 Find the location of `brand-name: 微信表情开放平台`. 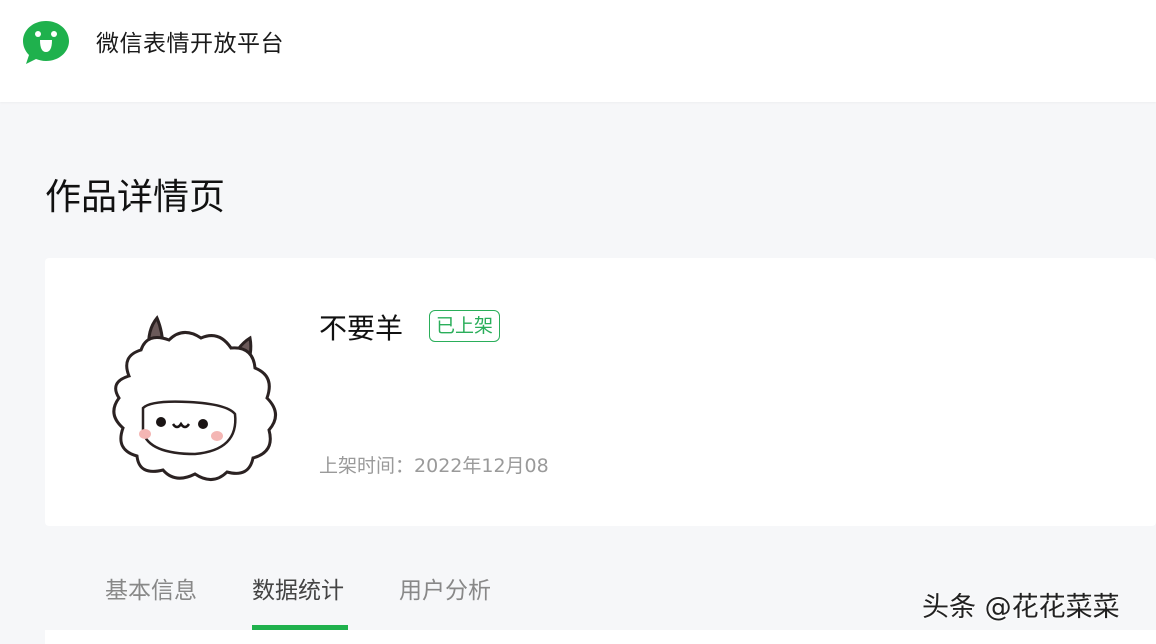

brand-name: 微信表情开放平台 is located at coordinates (190, 44).